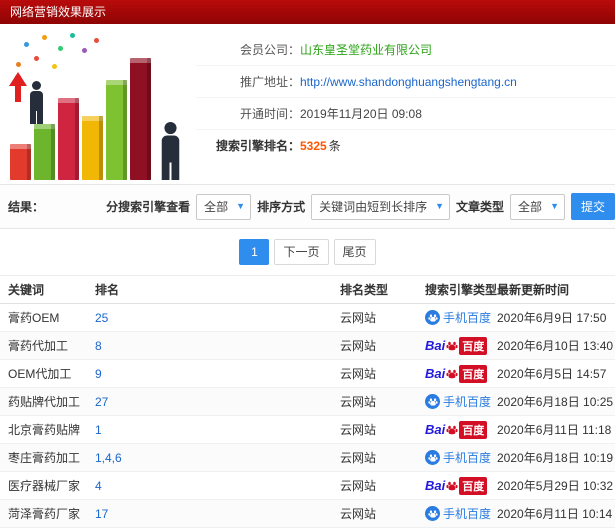 The width and height of the screenshot is (615, 528). What do you see at coordinates (555, 346) in the screenshot?
I see `updated-cell: 2020年6月10日 13:40` at bounding box center [555, 346].